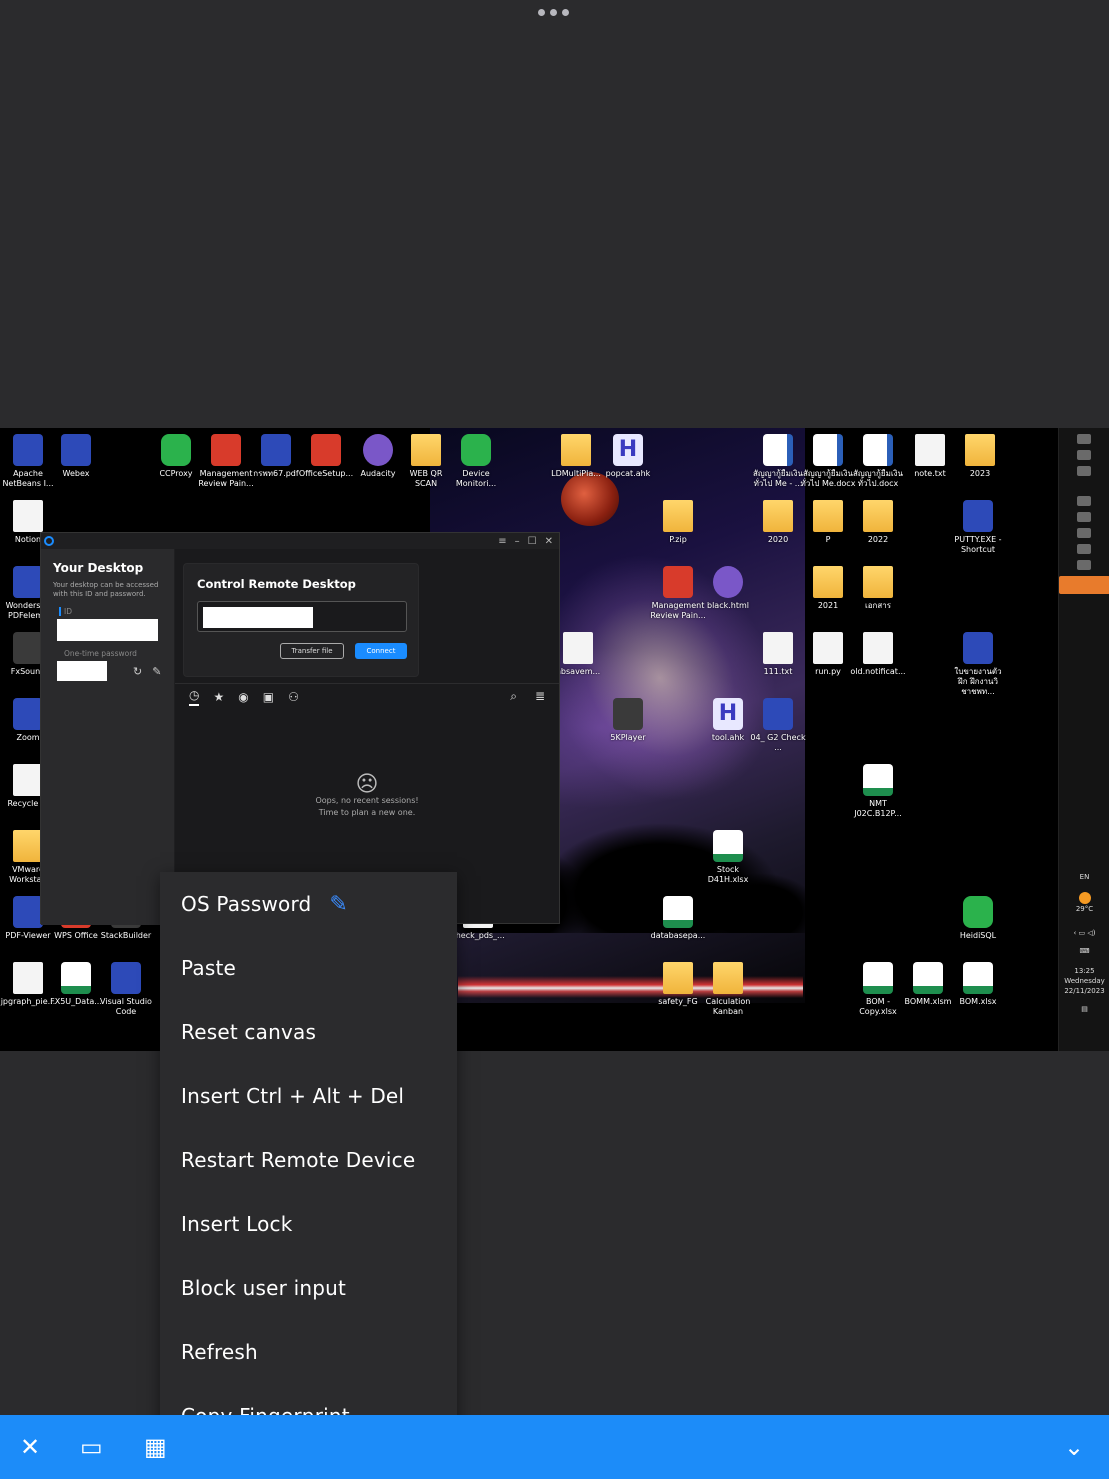 The image size is (1109, 1479). I want to click on desktop-icon: black.html, so click(728, 588).